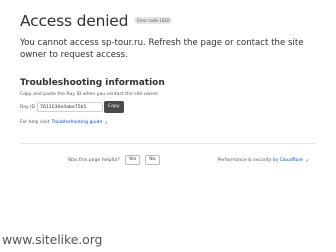  What do you see at coordinates (153, 20) in the screenshot?
I see `error-code-badge: Error code 1020` at bounding box center [153, 20].